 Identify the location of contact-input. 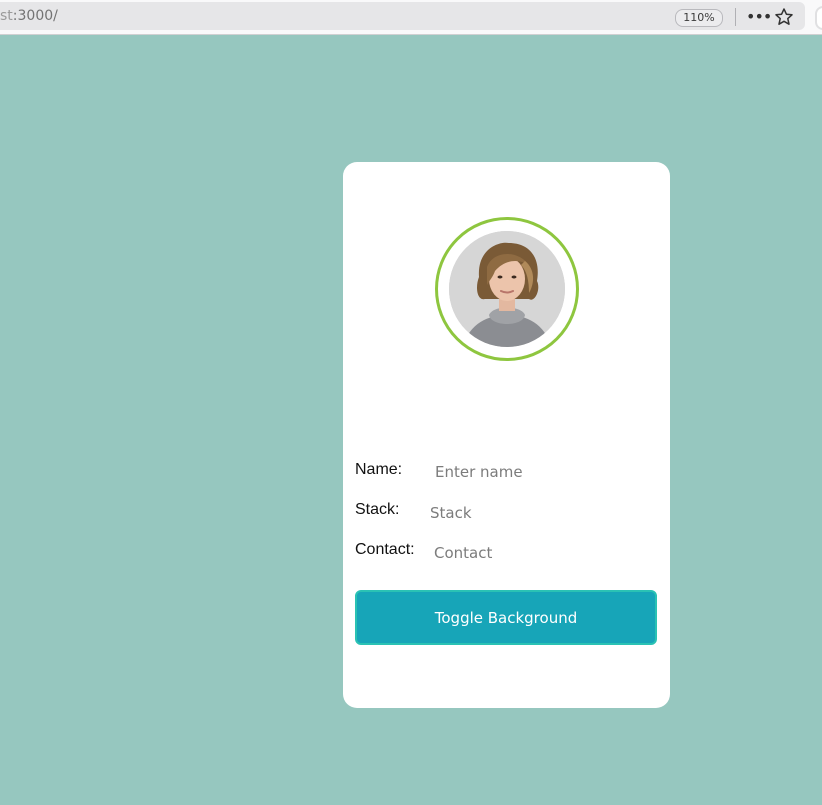
(534, 553).